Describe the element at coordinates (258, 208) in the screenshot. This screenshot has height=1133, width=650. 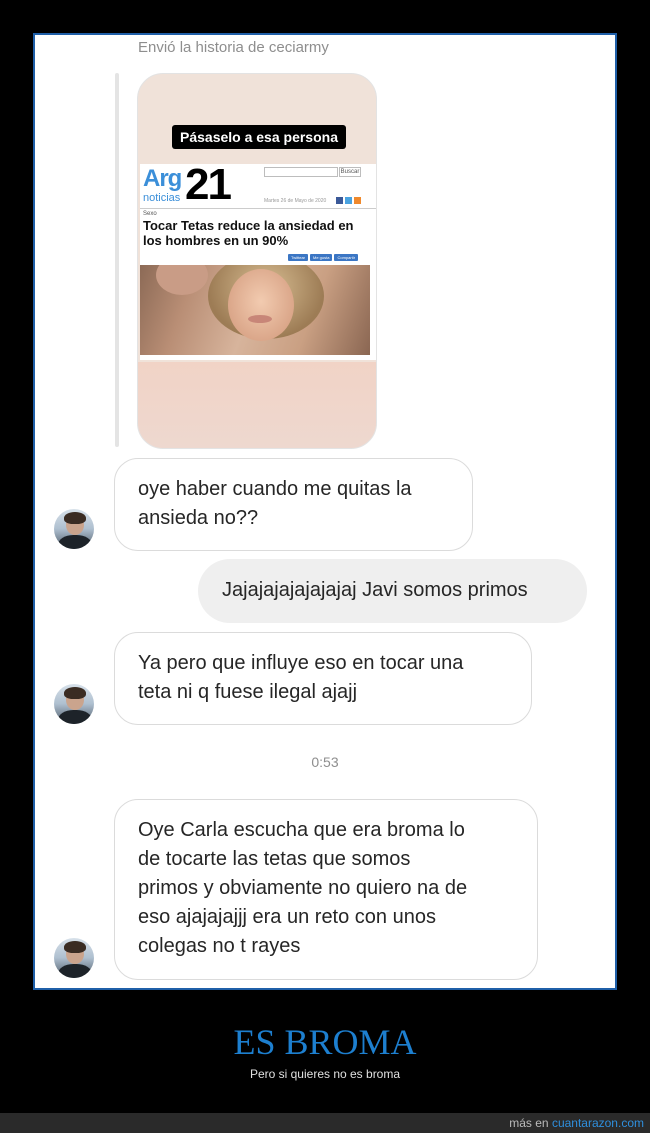
I see `site-divider` at that location.